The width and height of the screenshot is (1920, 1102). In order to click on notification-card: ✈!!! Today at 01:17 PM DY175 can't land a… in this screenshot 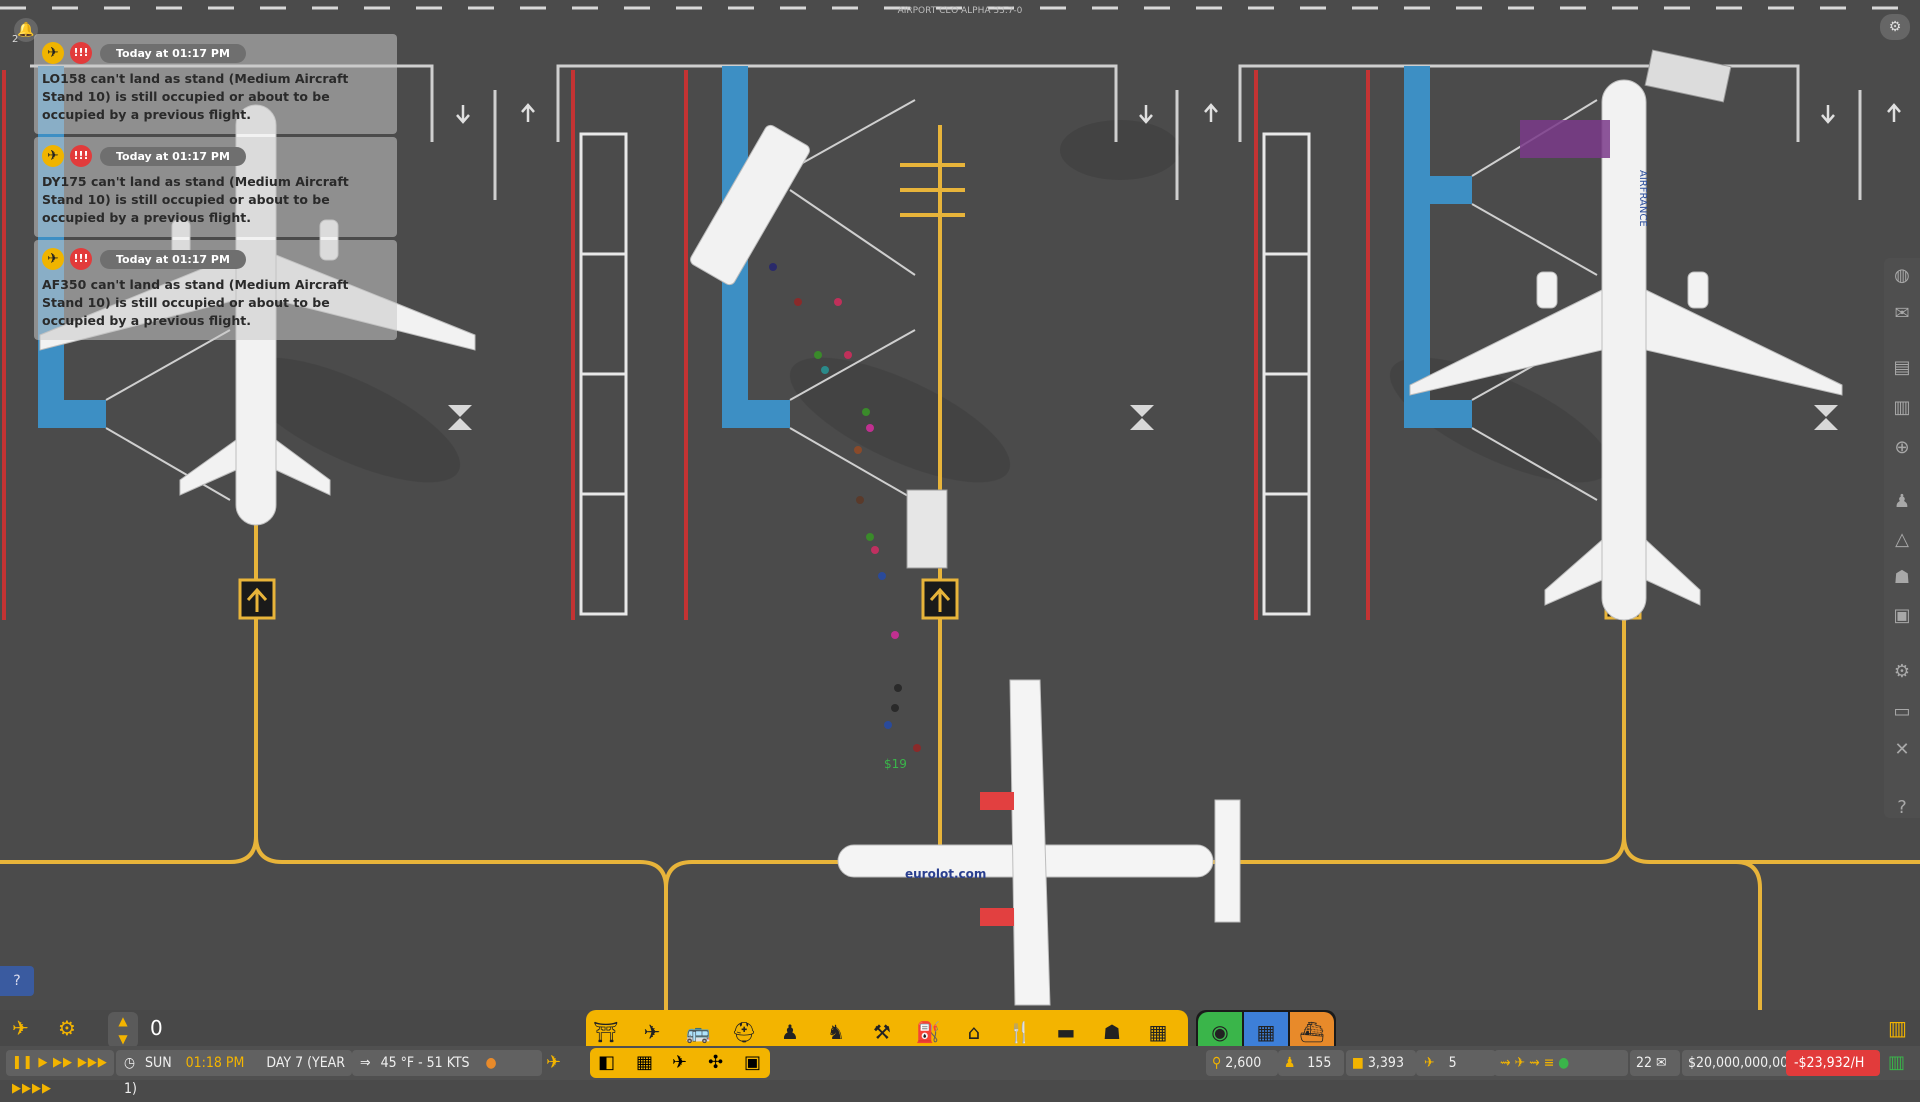, I will do `click(215, 187)`.